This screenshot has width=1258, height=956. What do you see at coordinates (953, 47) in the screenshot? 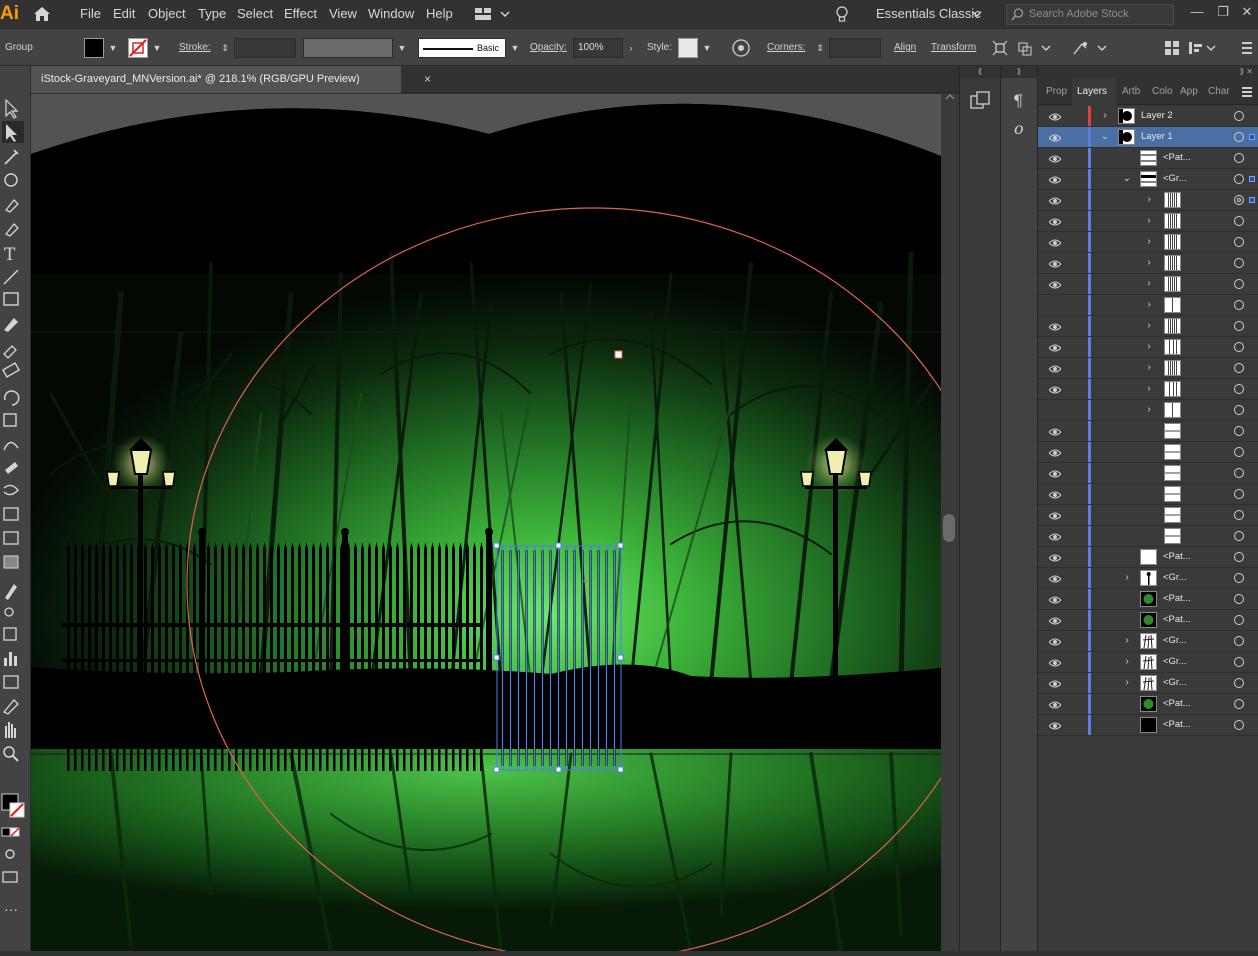
I see `transform-link: Transform` at bounding box center [953, 47].